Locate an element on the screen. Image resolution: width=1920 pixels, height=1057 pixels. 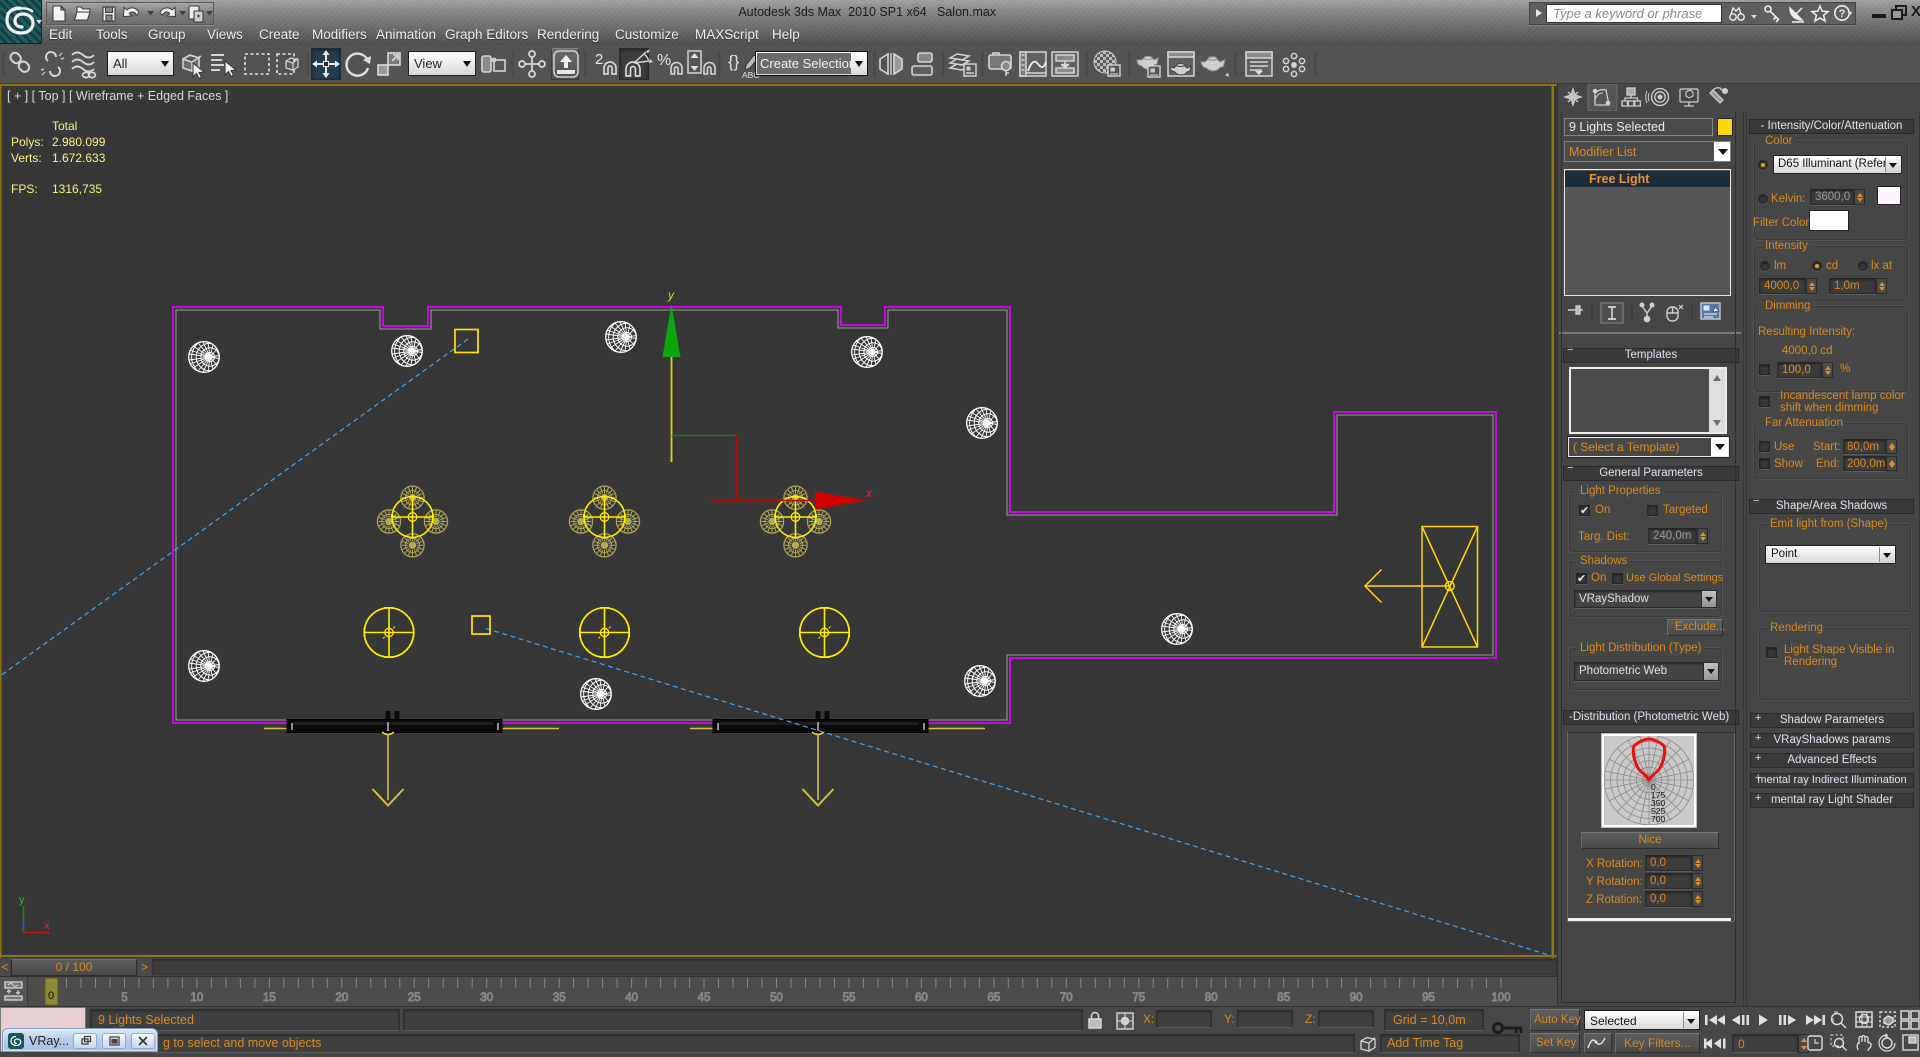
svg-text: 30 is located at coordinates (486, 998).